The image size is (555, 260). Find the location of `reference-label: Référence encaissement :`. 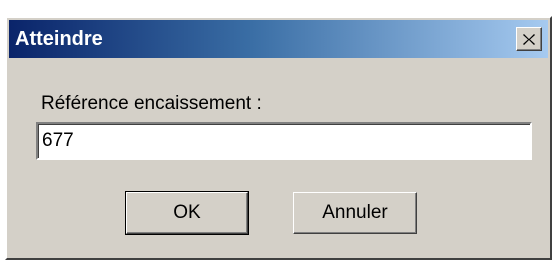

reference-label: Référence encaissement : is located at coordinates (151, 103).